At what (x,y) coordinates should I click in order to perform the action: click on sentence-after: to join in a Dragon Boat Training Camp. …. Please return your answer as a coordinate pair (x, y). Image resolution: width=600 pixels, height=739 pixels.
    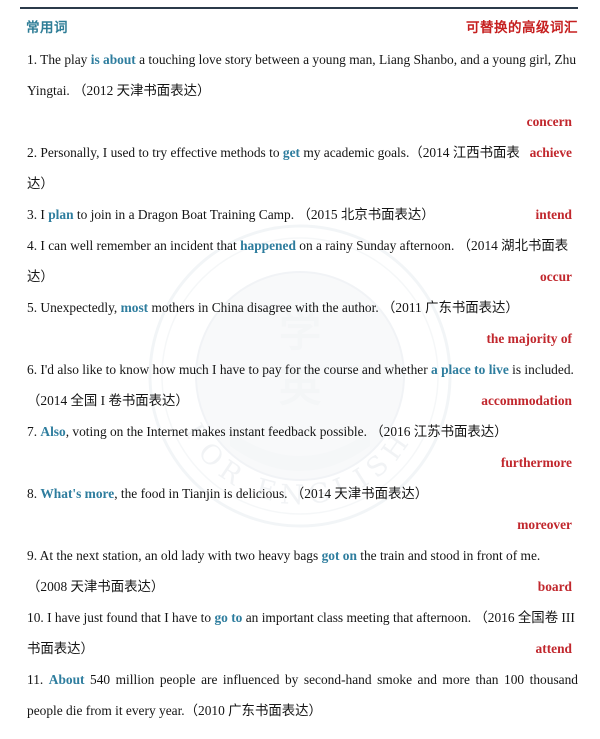
    Looking at the image, I should click on (254, 214).